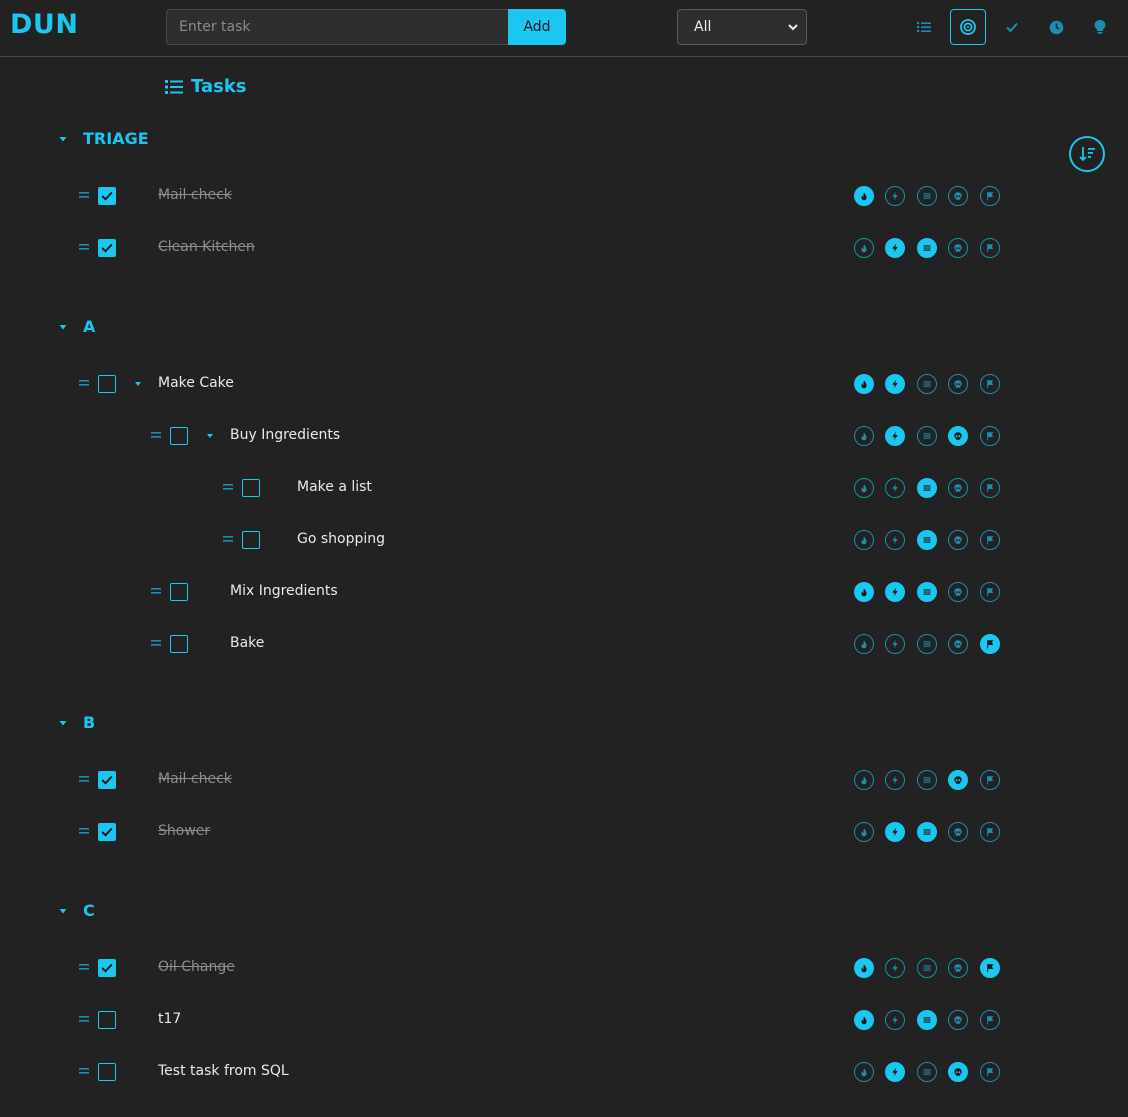  I want to click on nav-ideas-button, so click(1100, 27).